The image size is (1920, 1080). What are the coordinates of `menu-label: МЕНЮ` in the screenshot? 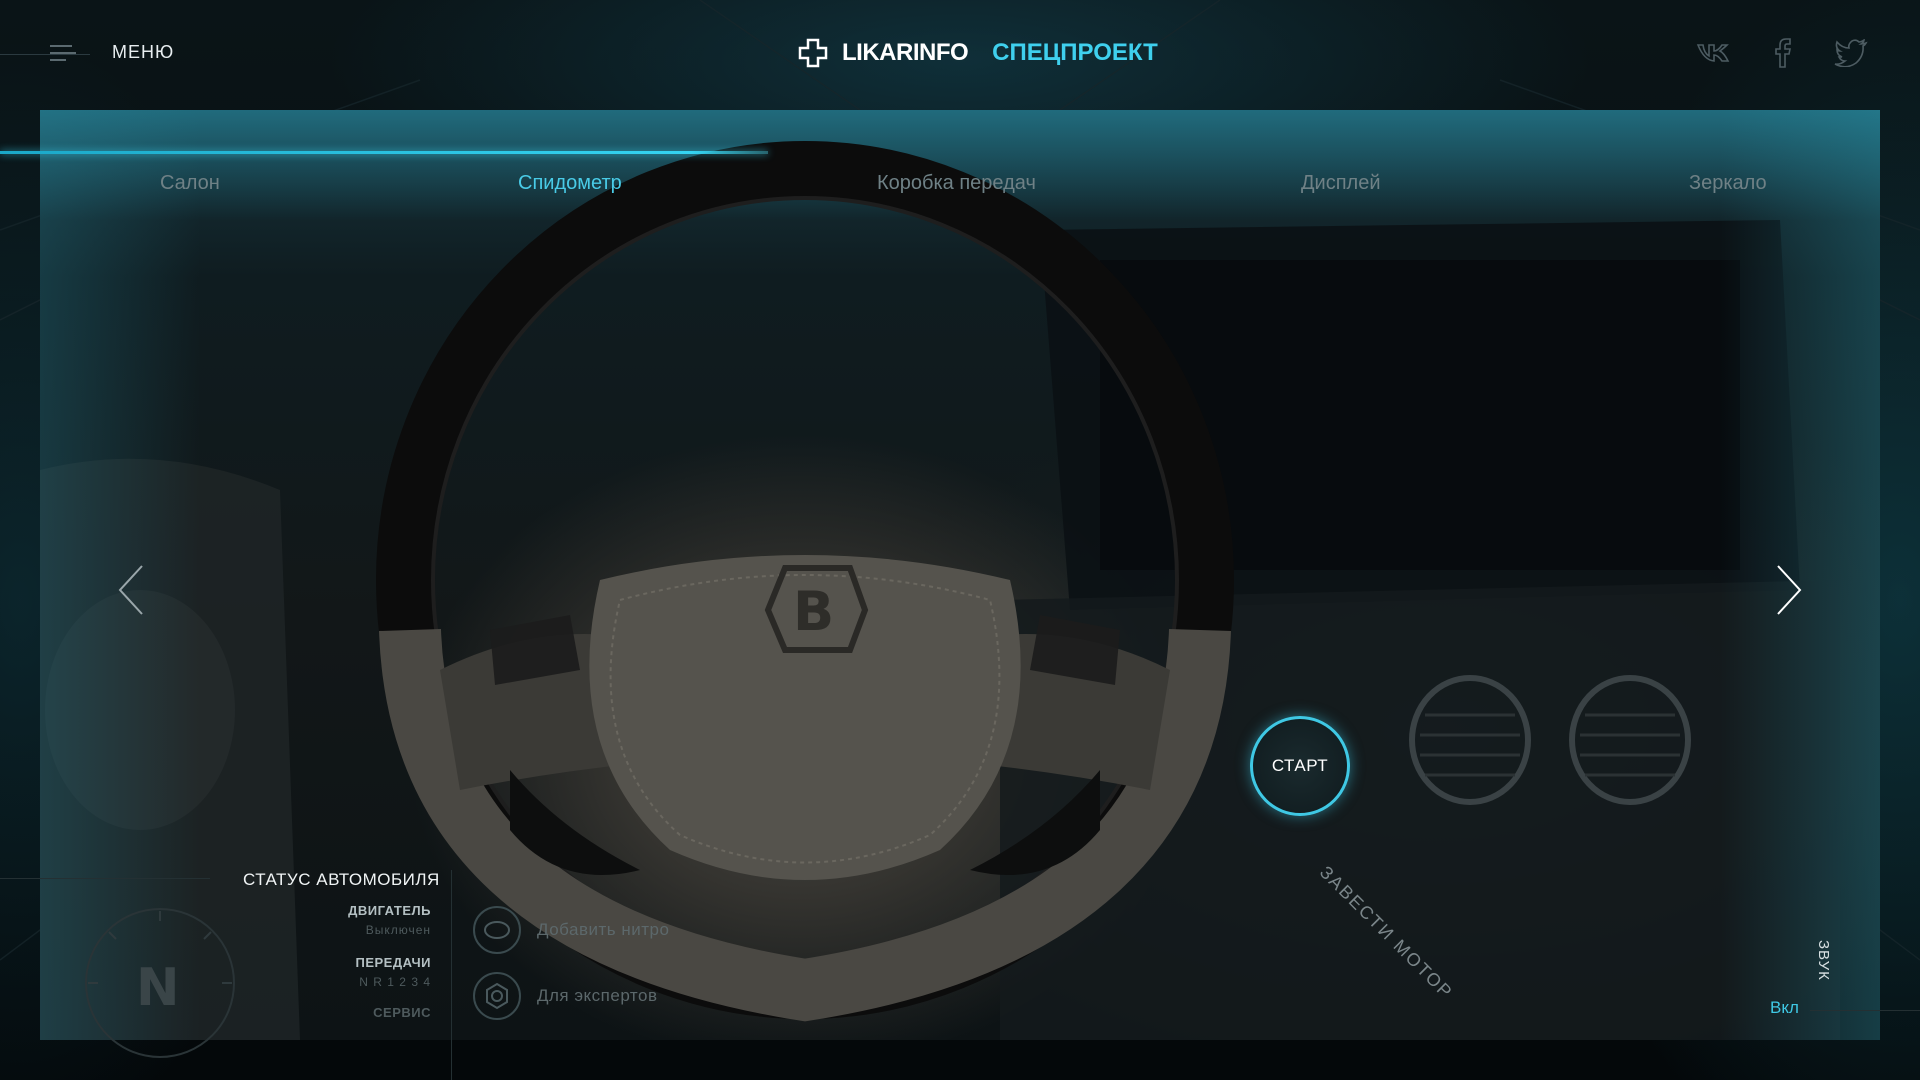 It's located at (143, 52).